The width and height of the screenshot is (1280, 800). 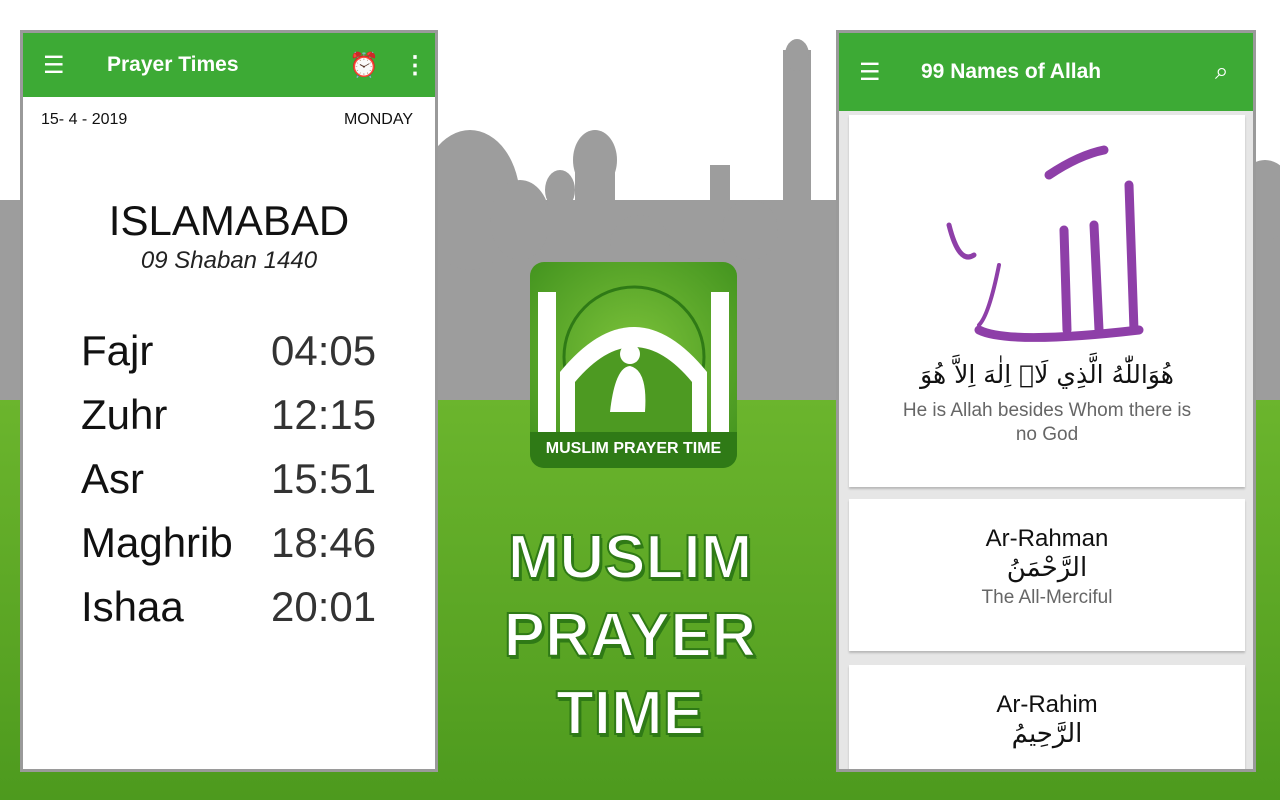 What do you see at coordinates (1047, 538) in the screenshot?
I see `name-transliteration: Ar-Rahman` at bounding box center [1047, 538].